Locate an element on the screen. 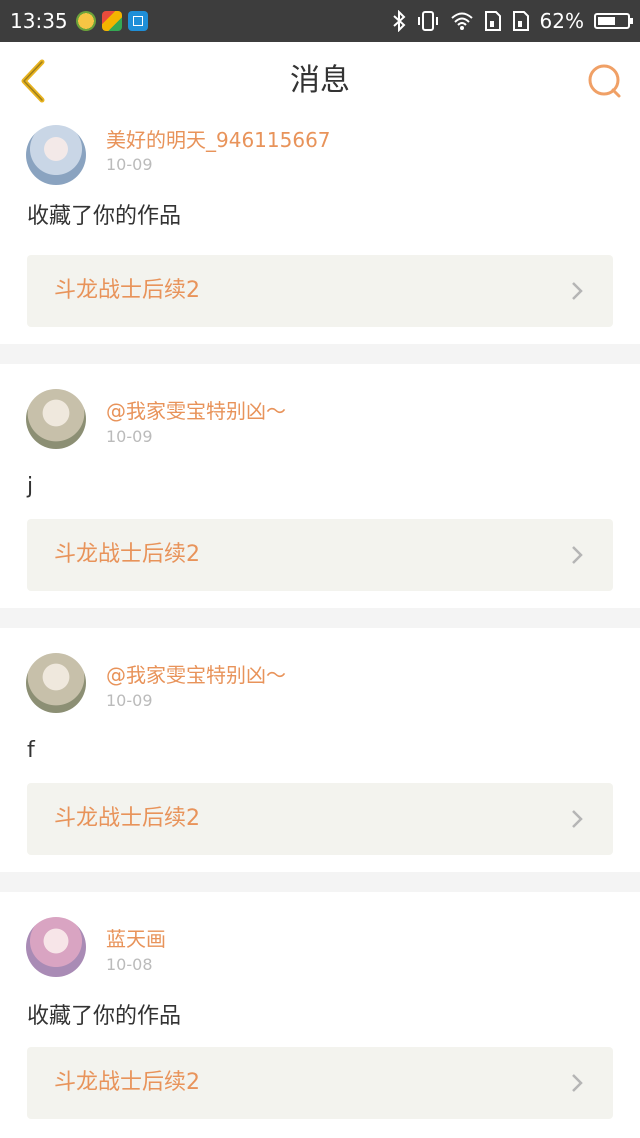  header-bar: 消息 is located at coordinates (320, 81).